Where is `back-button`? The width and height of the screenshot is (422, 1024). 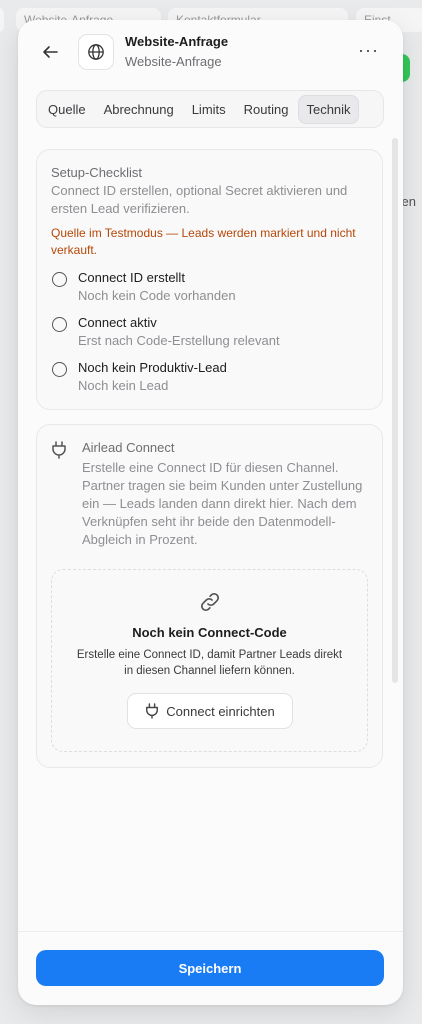 back-button is located at coordinates (52, 52).